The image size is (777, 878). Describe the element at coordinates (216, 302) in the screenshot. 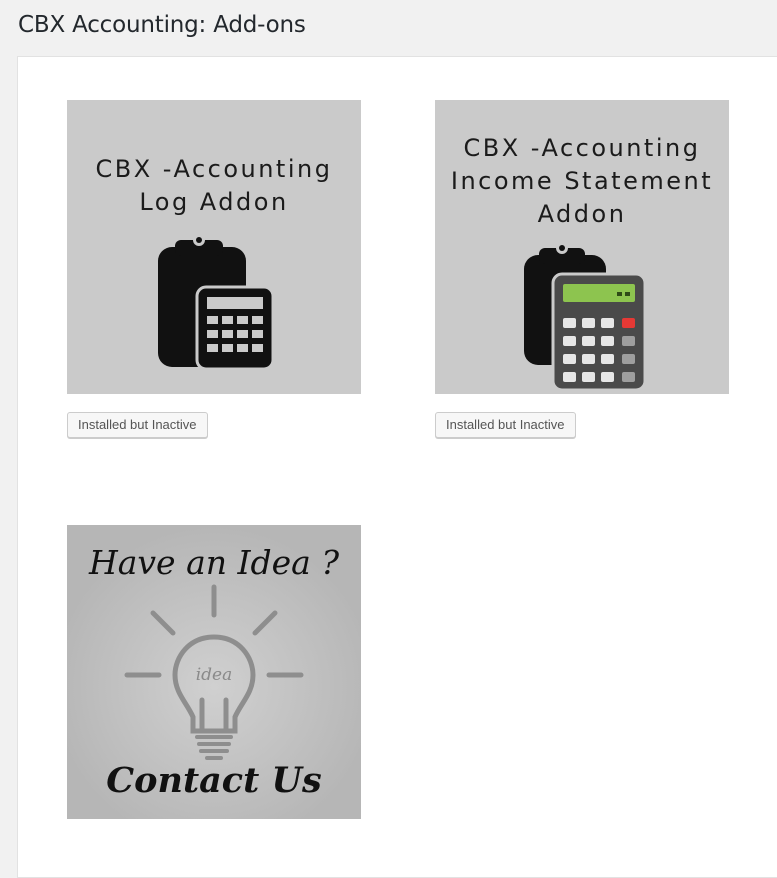

I see `clipboard-calculator-icon` at that location.